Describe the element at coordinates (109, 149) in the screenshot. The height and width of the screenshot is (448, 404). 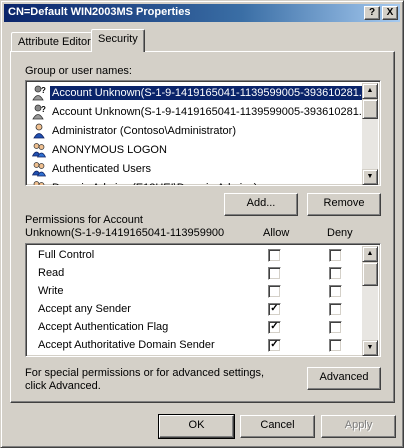
I see `user-name: ANONYMOUS LOGON` at that location.